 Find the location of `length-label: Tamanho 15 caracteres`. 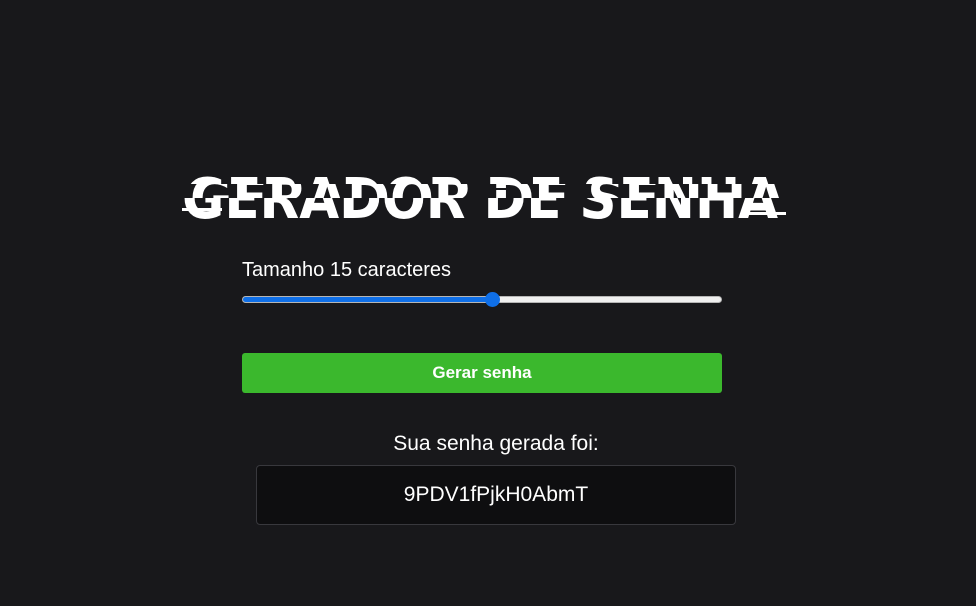

length-label: Tamanho 15 caracteres is located at coordinates (346, 270).